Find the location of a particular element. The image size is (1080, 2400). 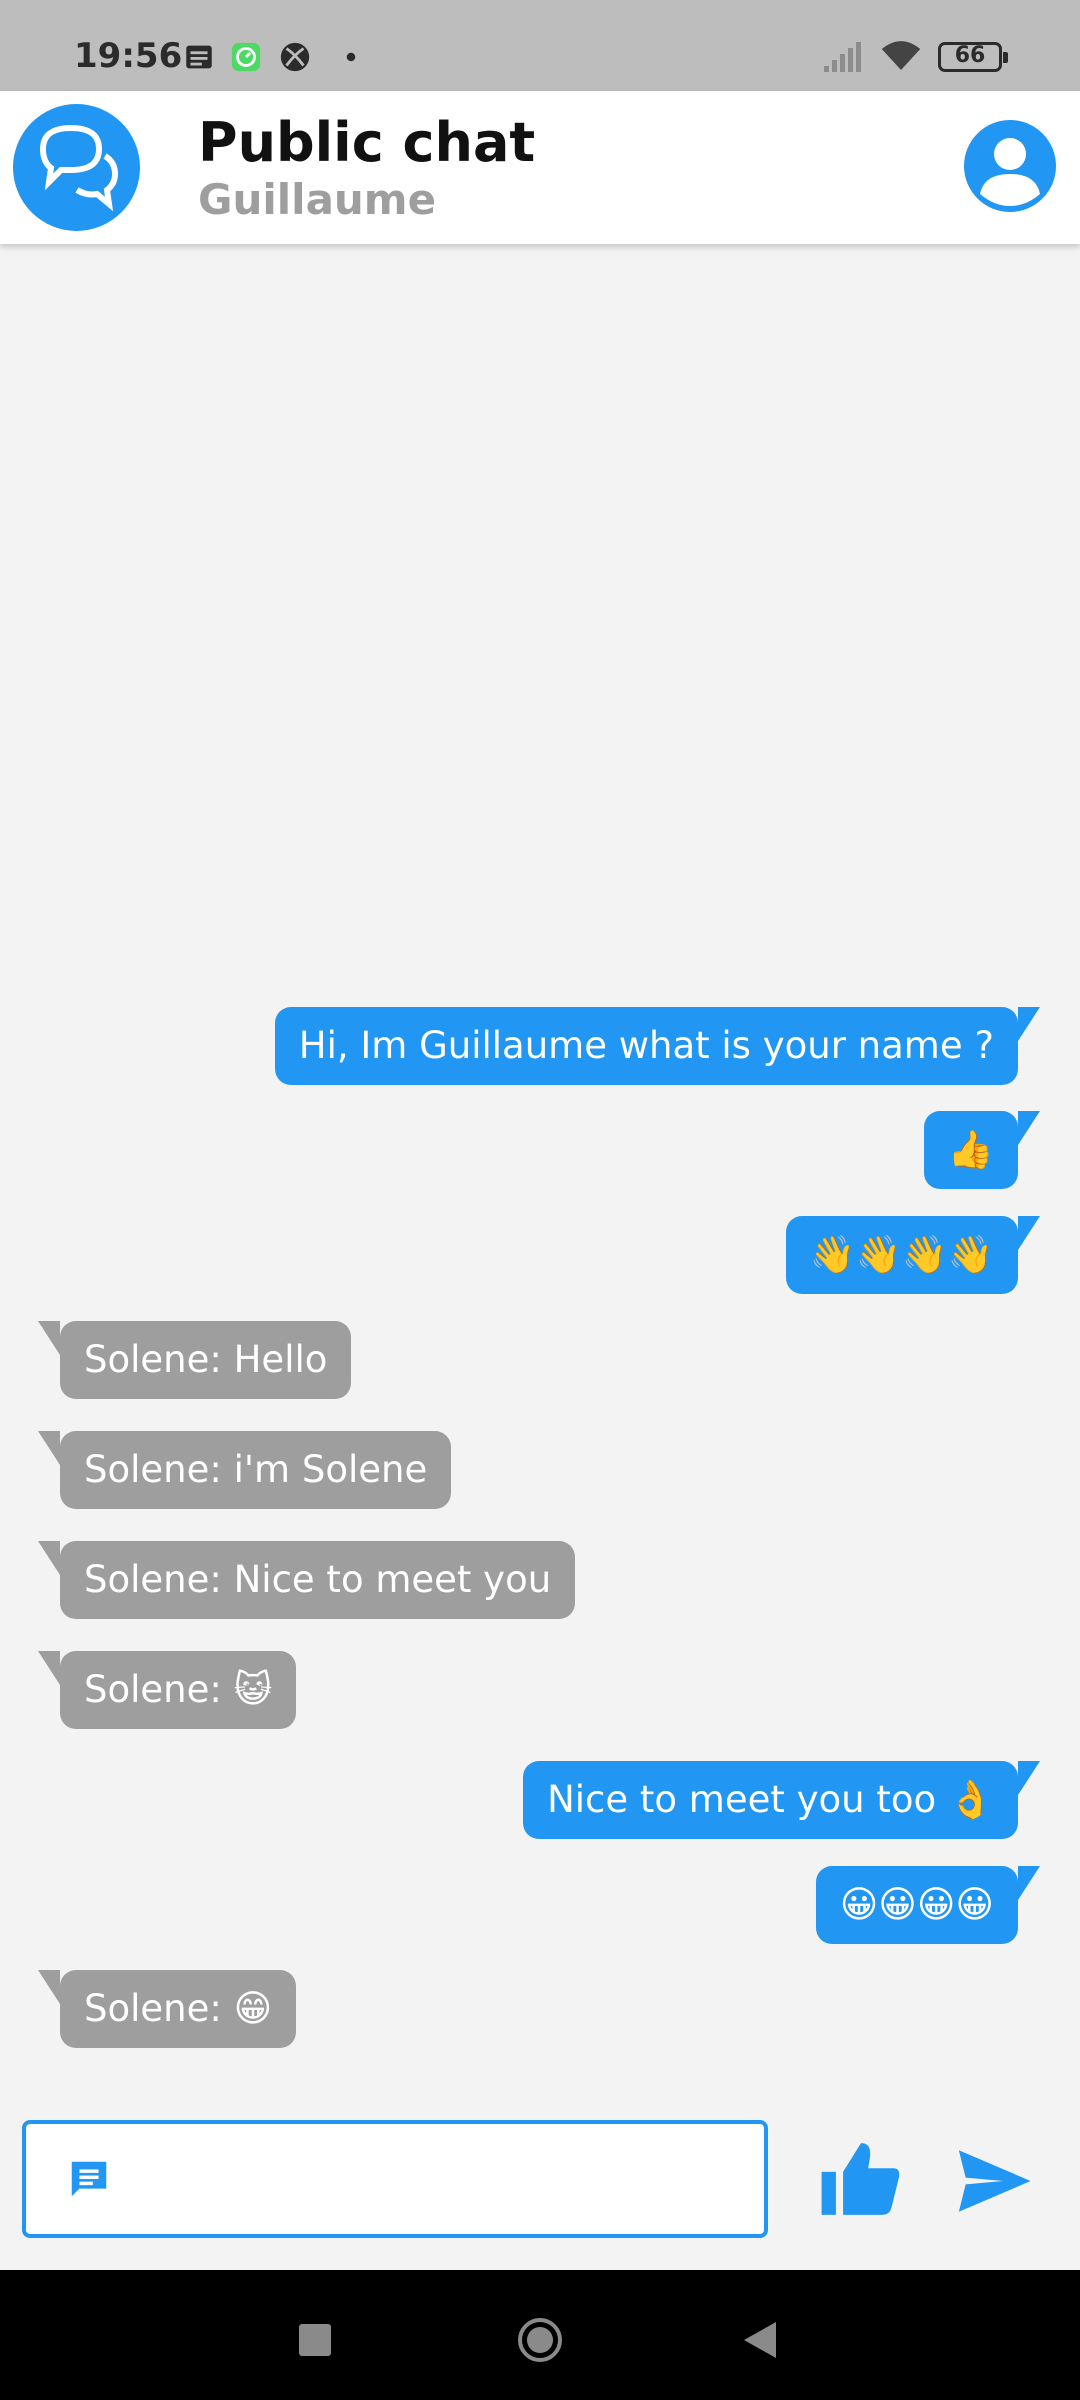

message-input is located at coordinates (438, 2180).